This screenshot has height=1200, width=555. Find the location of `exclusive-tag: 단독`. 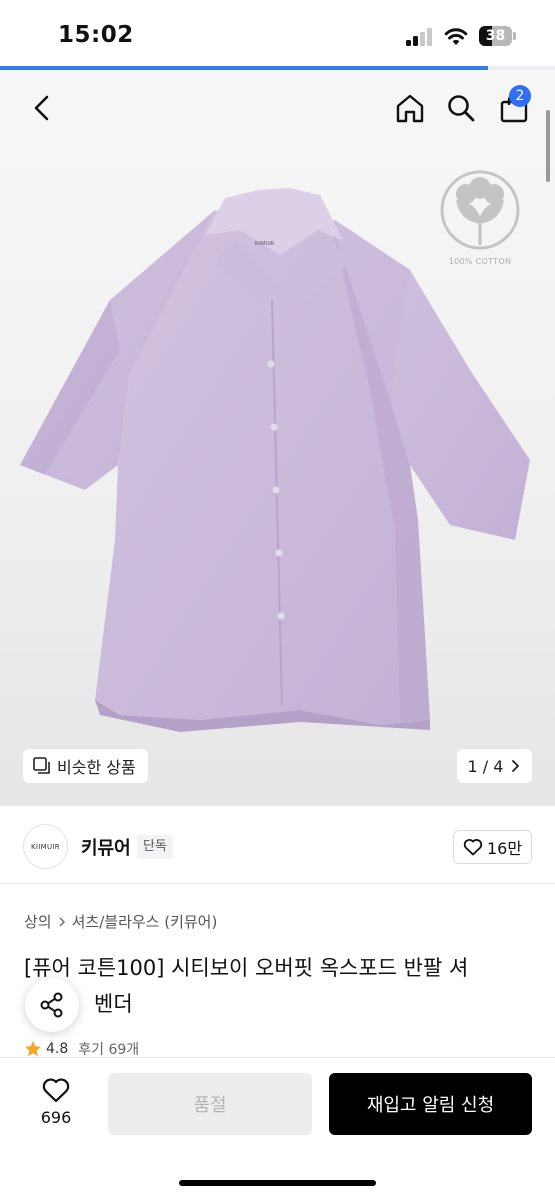

exclusive-tag: 단독 is located at coordinates (155, 847).